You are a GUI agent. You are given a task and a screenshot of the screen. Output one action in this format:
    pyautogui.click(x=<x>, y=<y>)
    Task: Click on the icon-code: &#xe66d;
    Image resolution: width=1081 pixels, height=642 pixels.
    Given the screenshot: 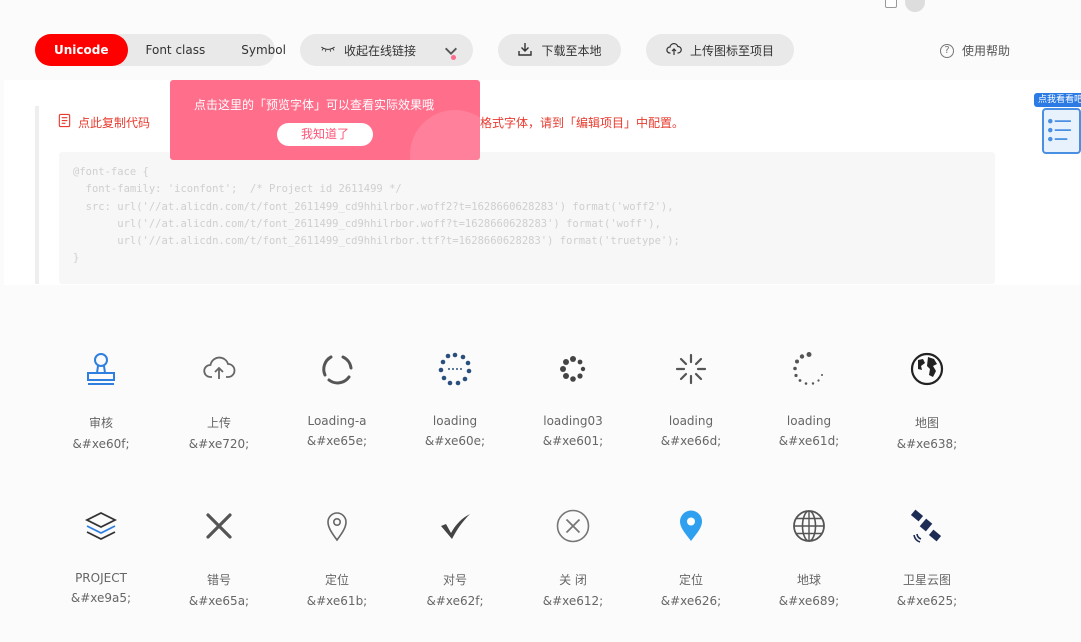 What is the action you would take?
    pyautogui.click(x=691, y=441)
    